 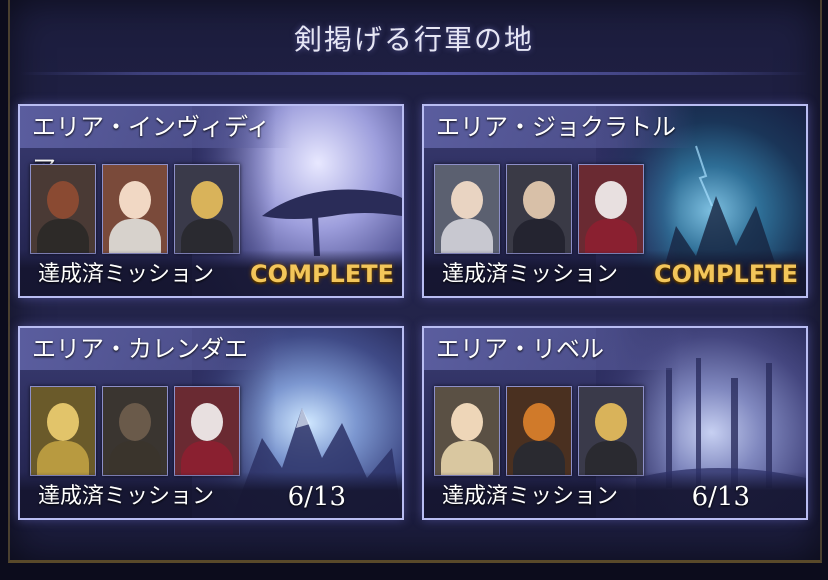 I want to click on area-name: エリア・リベル, so click(x=560, y=349).